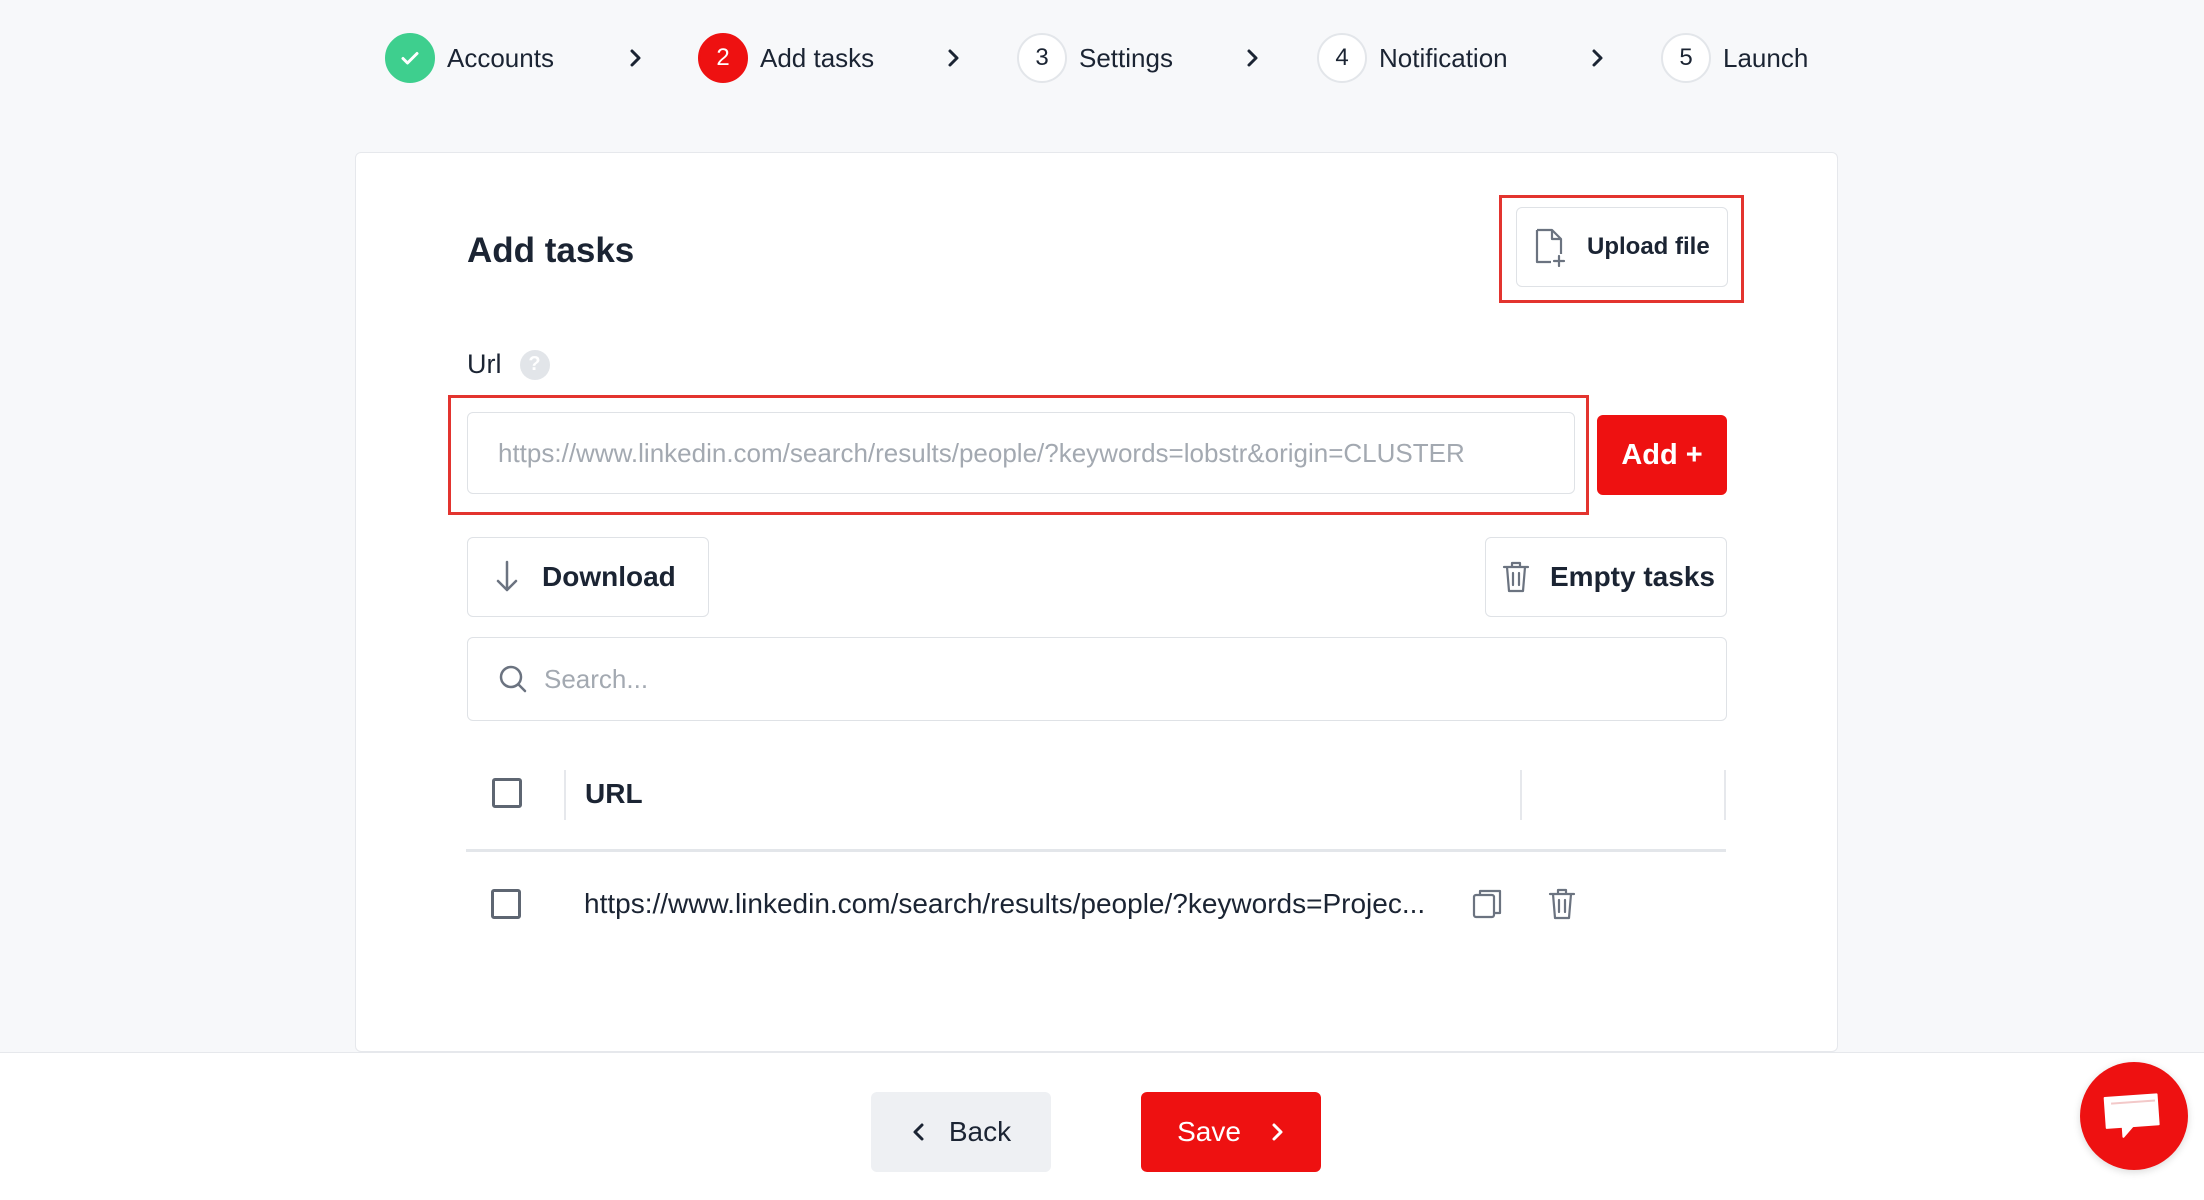 This screenshot has width=2204, height=1200. I want to click on copy-icon, so click(1488, 904).